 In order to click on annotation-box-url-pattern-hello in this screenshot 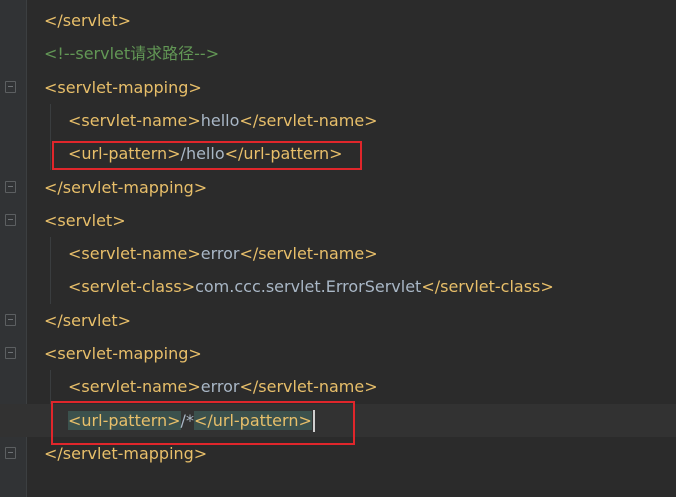, I will do `click(207, 155)`.